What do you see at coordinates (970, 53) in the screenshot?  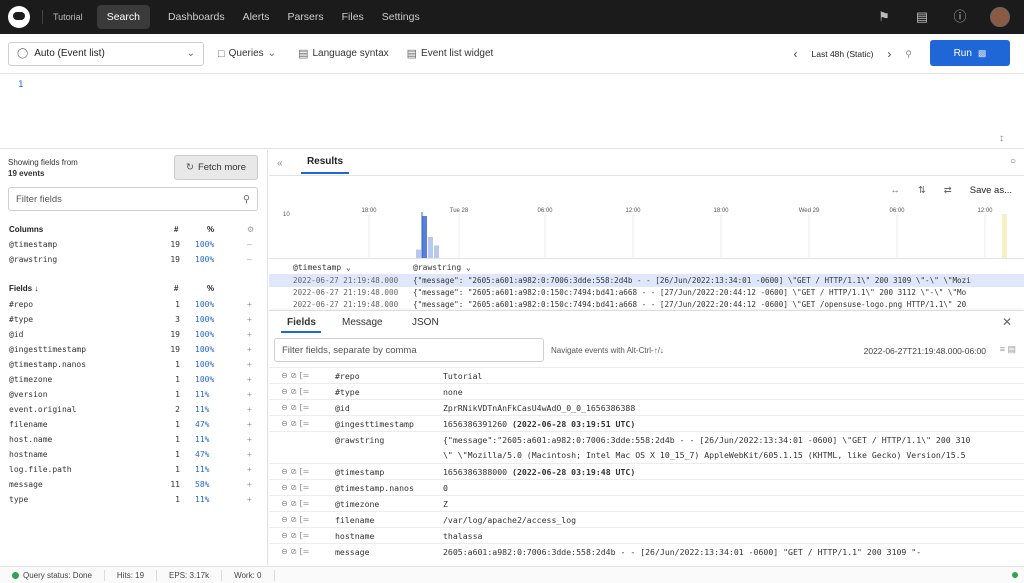 I see `run-button: Run ▩` at bounding box center [970, 53].